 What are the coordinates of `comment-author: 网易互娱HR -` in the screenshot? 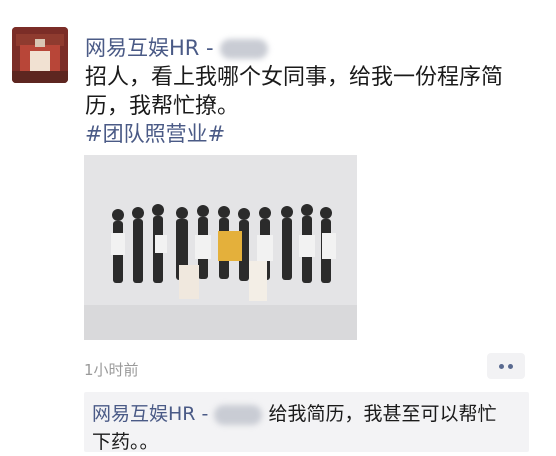 It's located at (150, 414).